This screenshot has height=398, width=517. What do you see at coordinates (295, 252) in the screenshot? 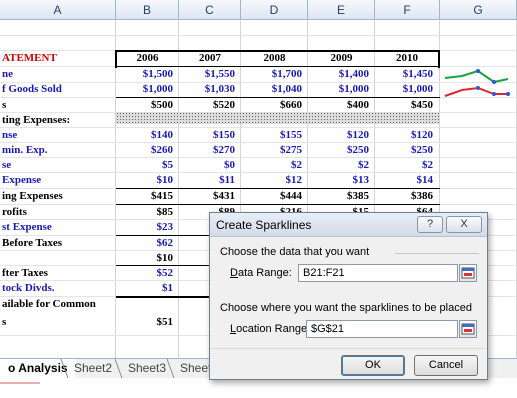
I see `section-data-label: Choose the data that you want` at bounding box center [295, 252].